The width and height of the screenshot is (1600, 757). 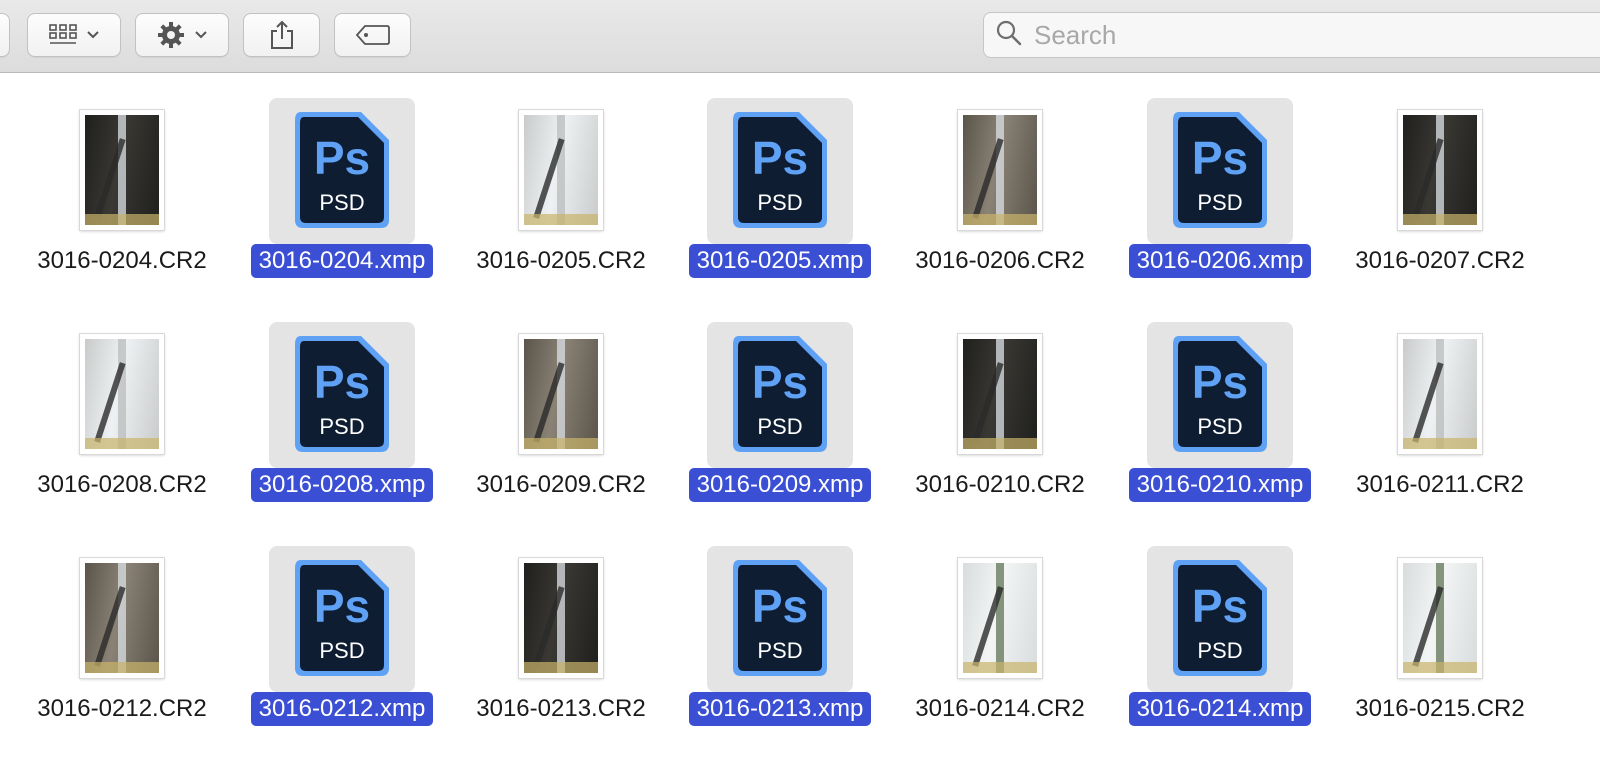 I want to click on tag-button, so click(x=372, y=35).